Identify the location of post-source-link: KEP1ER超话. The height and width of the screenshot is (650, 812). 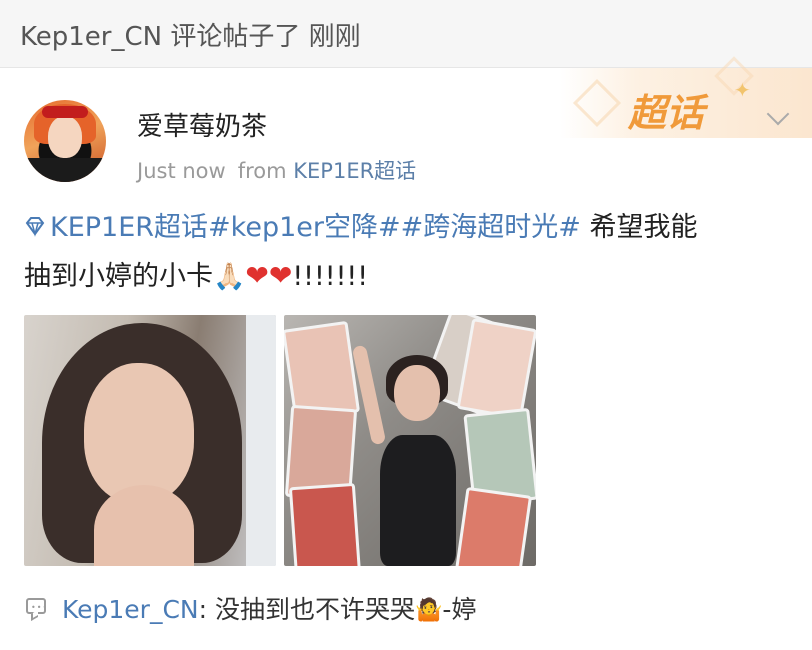
(354, 171).